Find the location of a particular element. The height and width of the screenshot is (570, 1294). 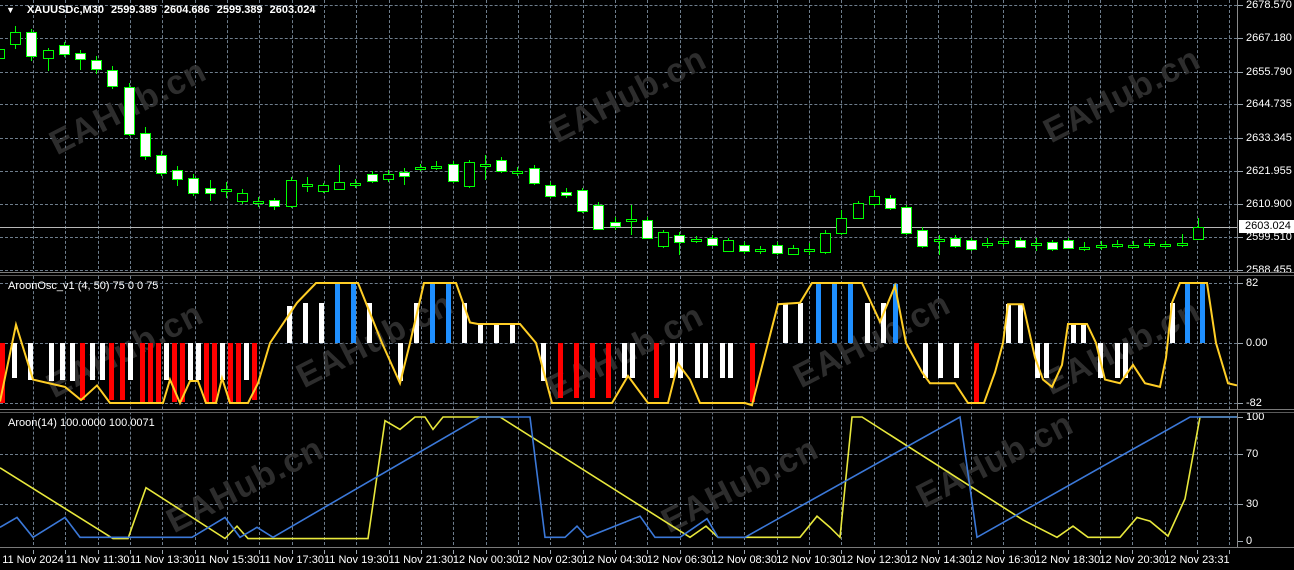

aroon-pane-label: Aroon(14) 100.0000 100.0071 is located at coordinates (81, 423).